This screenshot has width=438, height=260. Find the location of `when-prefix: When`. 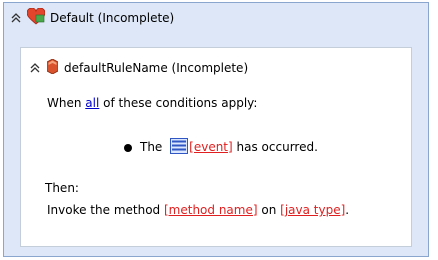

when-prefix: When is located at coordinates (64, 103).